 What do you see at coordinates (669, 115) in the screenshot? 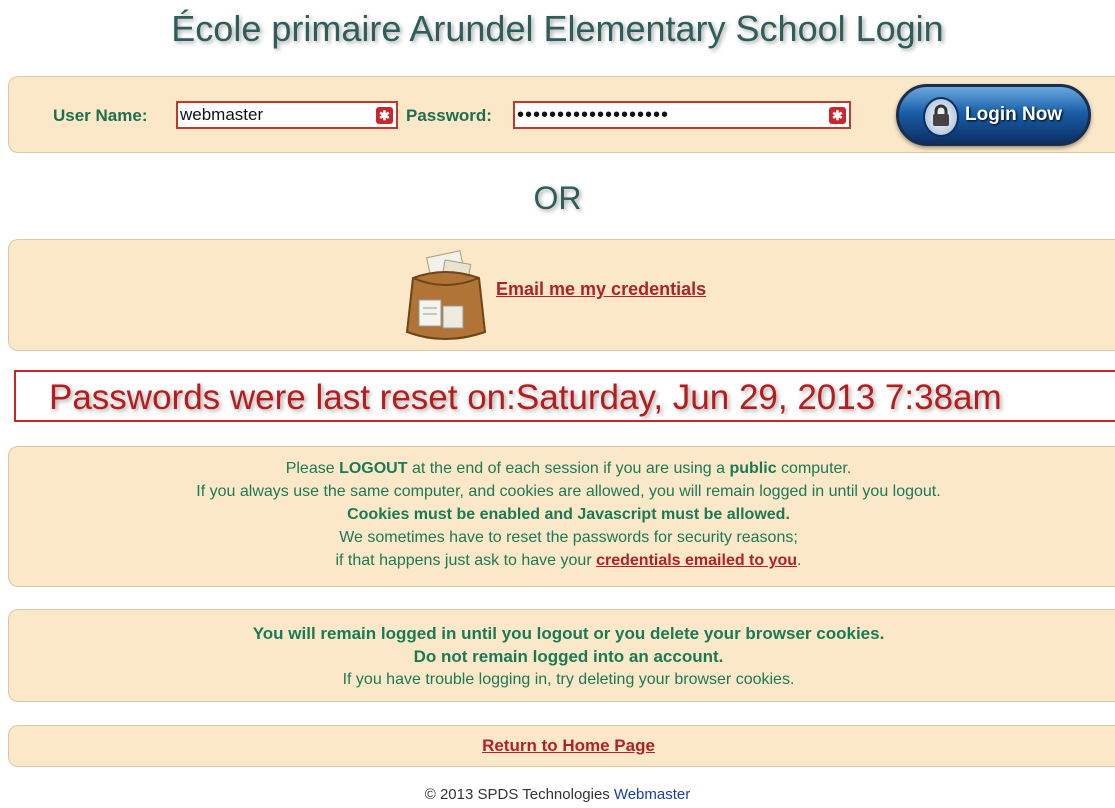
I see `password-input` at bounding box center [669, 115].